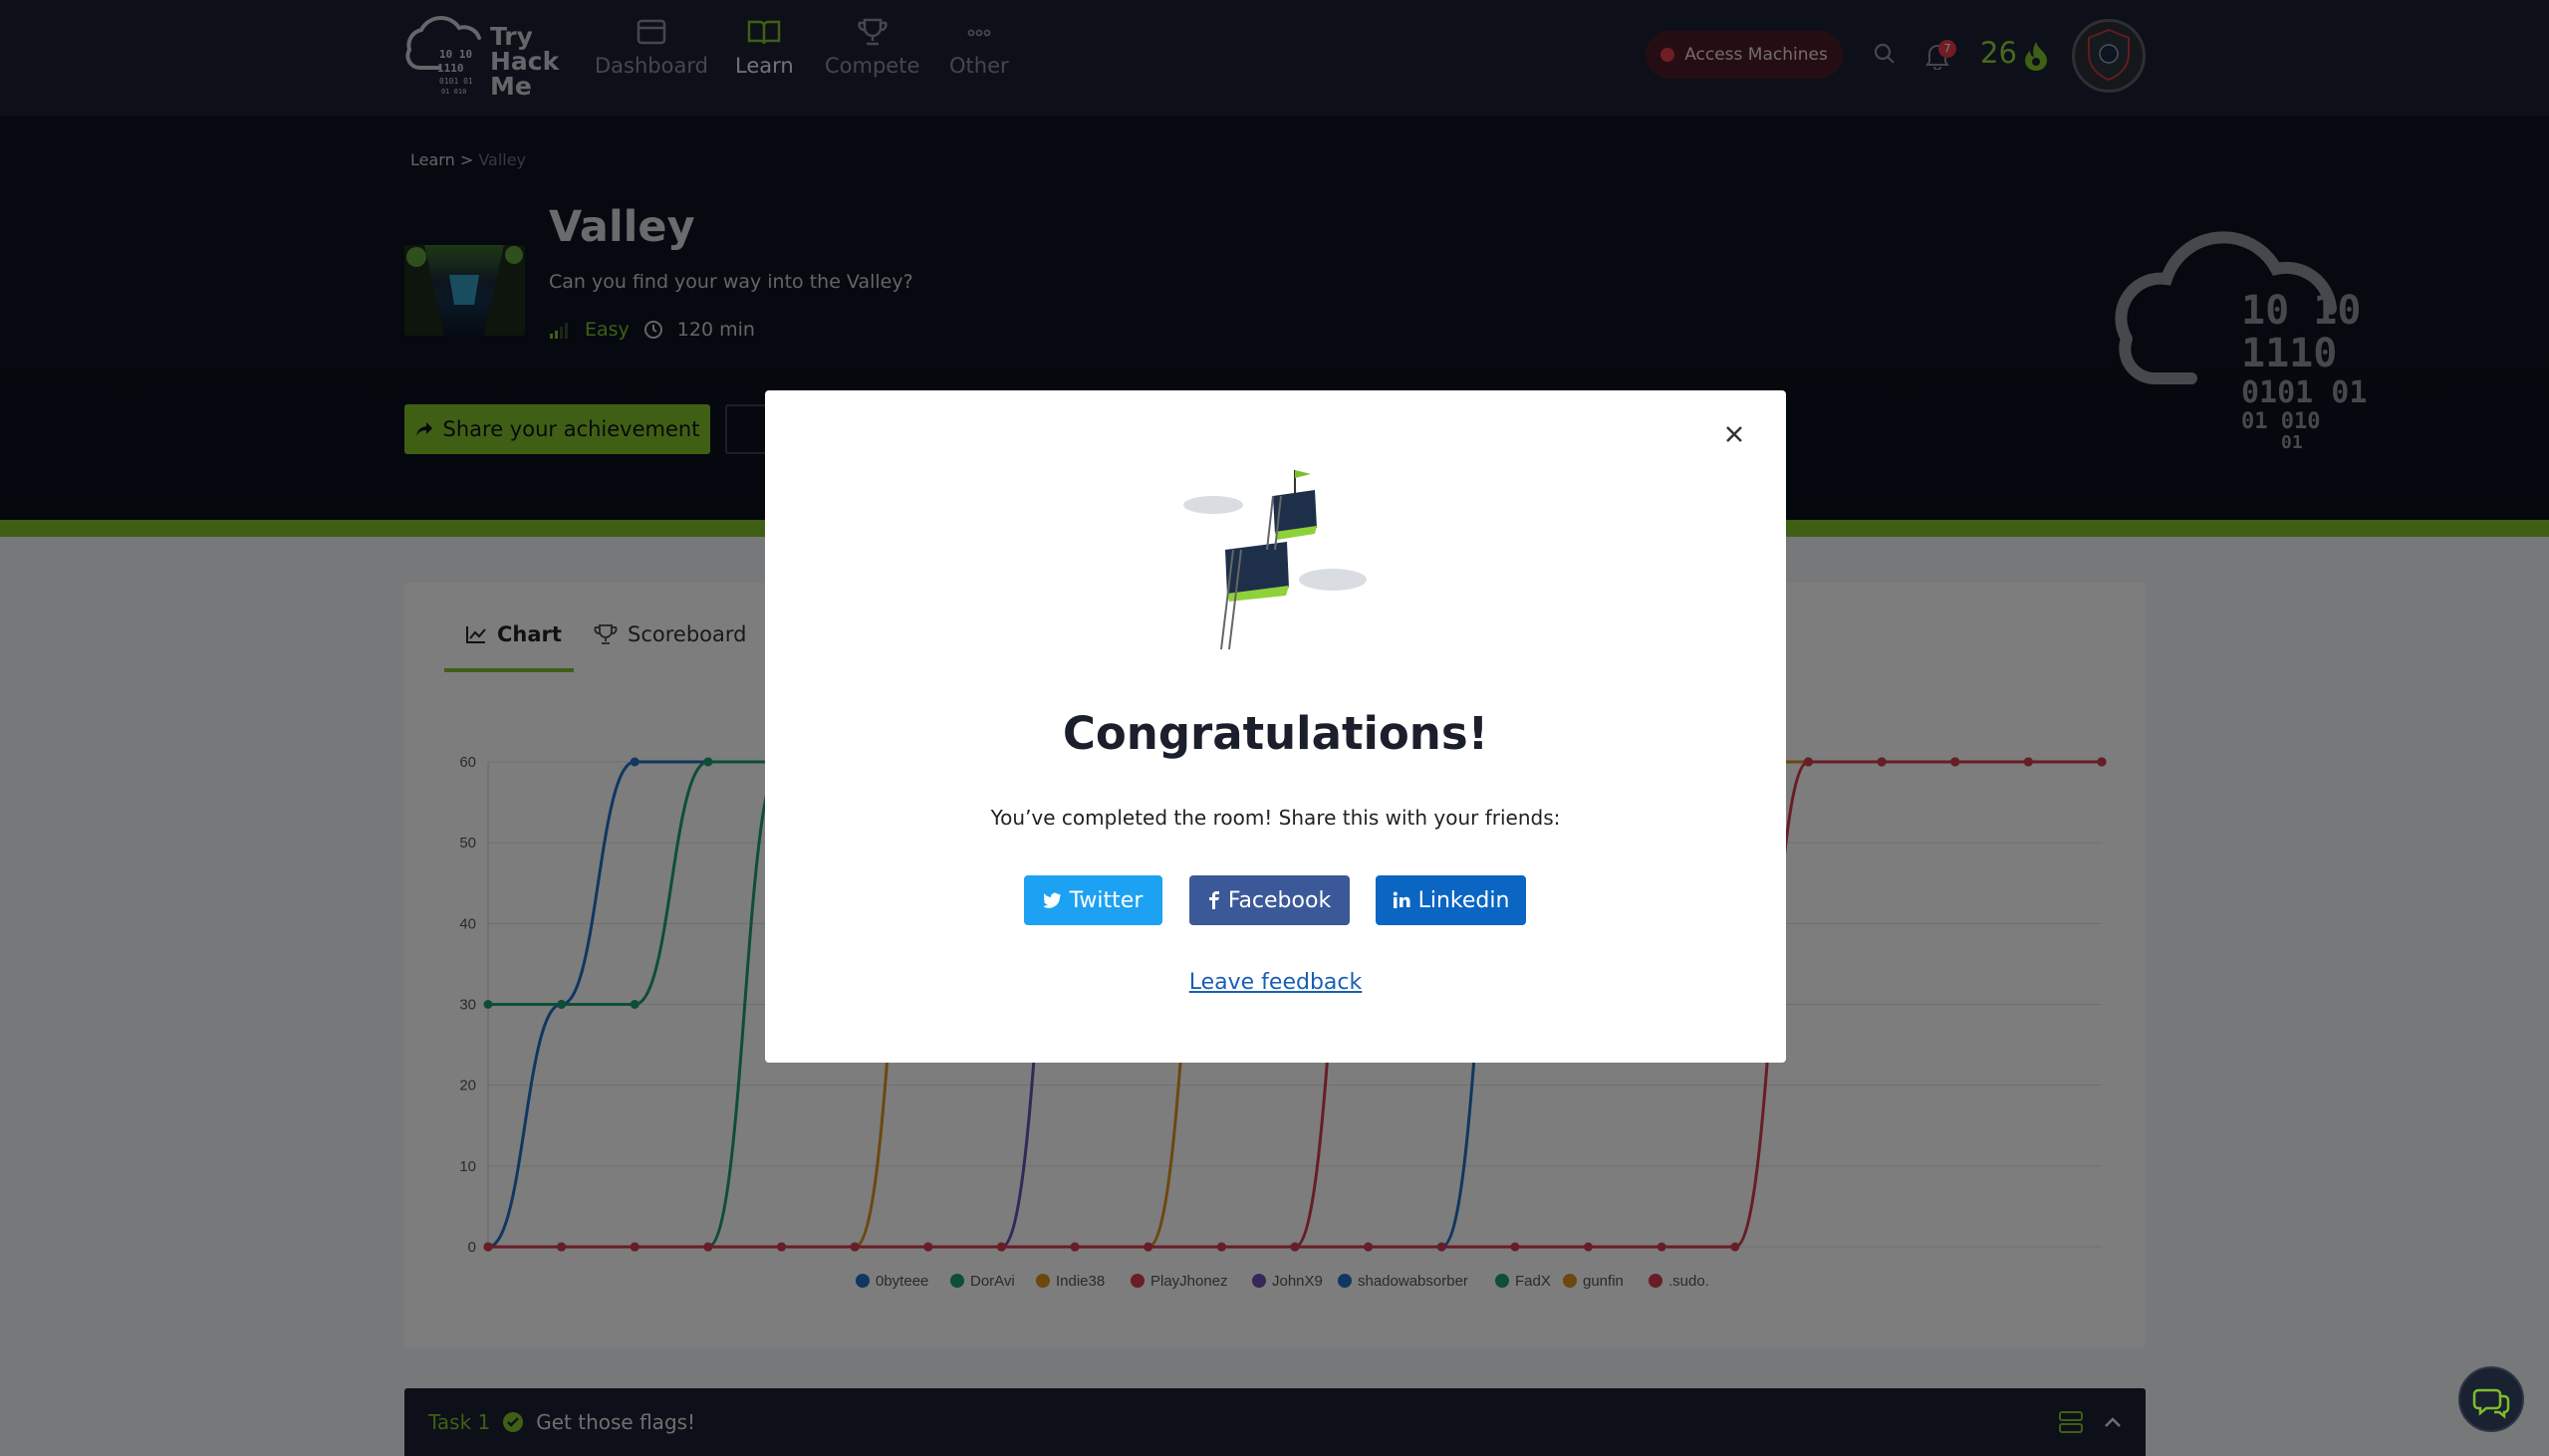 Image resolution: width=2549 pixels, height=1456 pixels. Describe the element at coordinates (1275, 560) in the screenshot. I see `success-tower-illustration` at that location.